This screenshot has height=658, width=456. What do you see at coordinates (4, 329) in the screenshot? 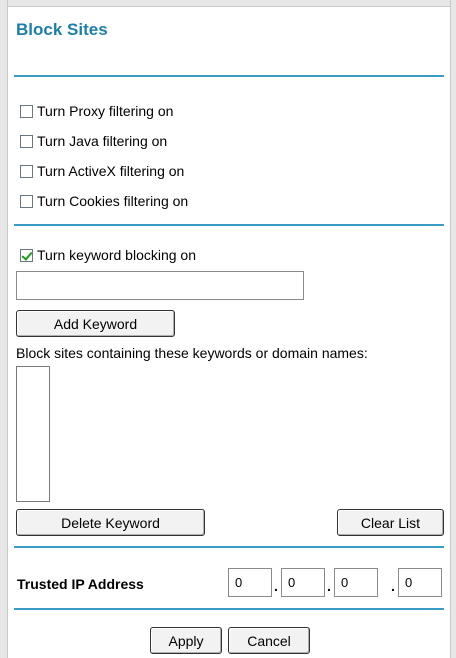
I see `window-left-edge` at bounding box center [4, 329].